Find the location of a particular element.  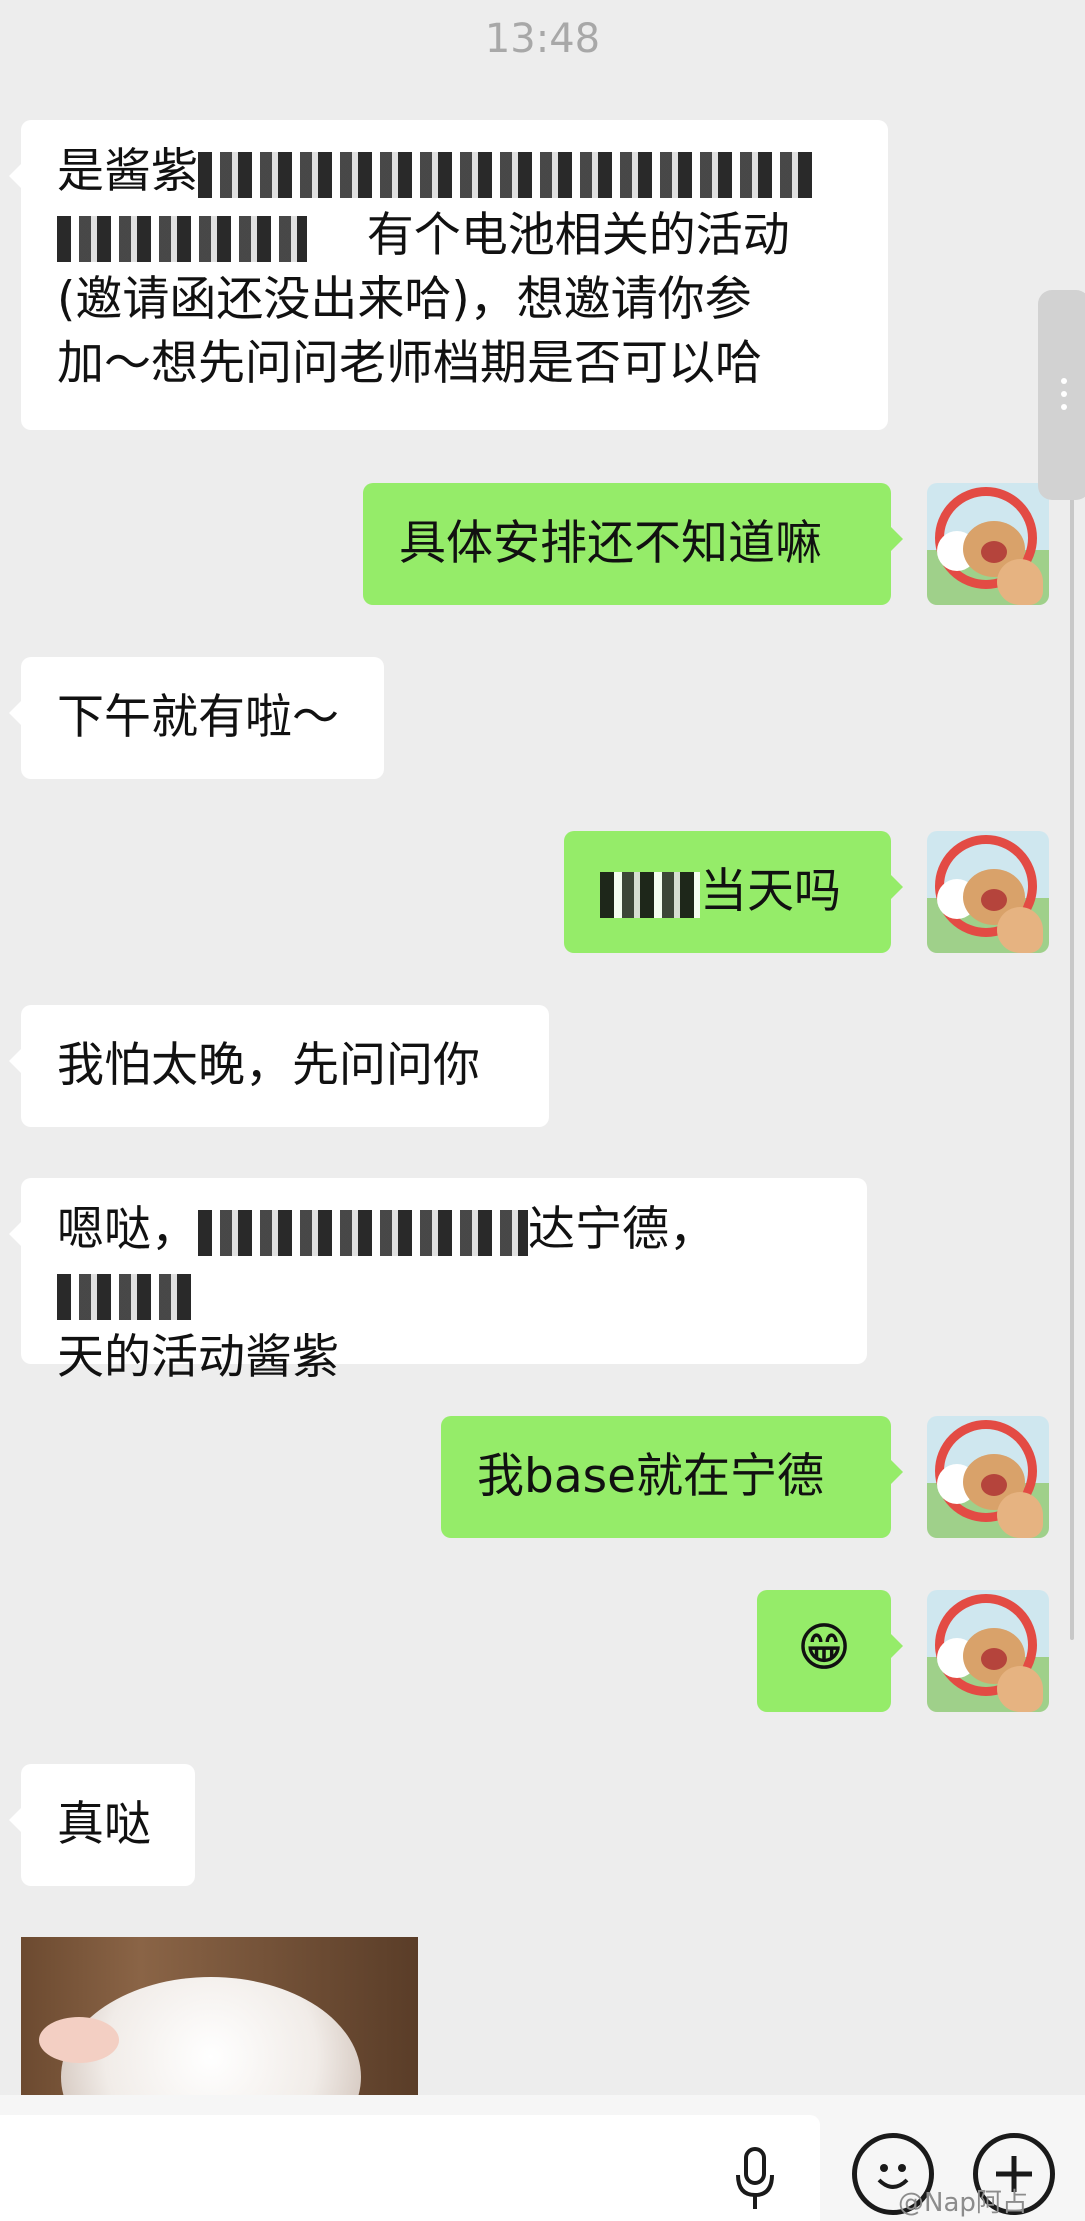

outgoing-emoji-bubble: 😁 is located at coordinates (830, 1651).